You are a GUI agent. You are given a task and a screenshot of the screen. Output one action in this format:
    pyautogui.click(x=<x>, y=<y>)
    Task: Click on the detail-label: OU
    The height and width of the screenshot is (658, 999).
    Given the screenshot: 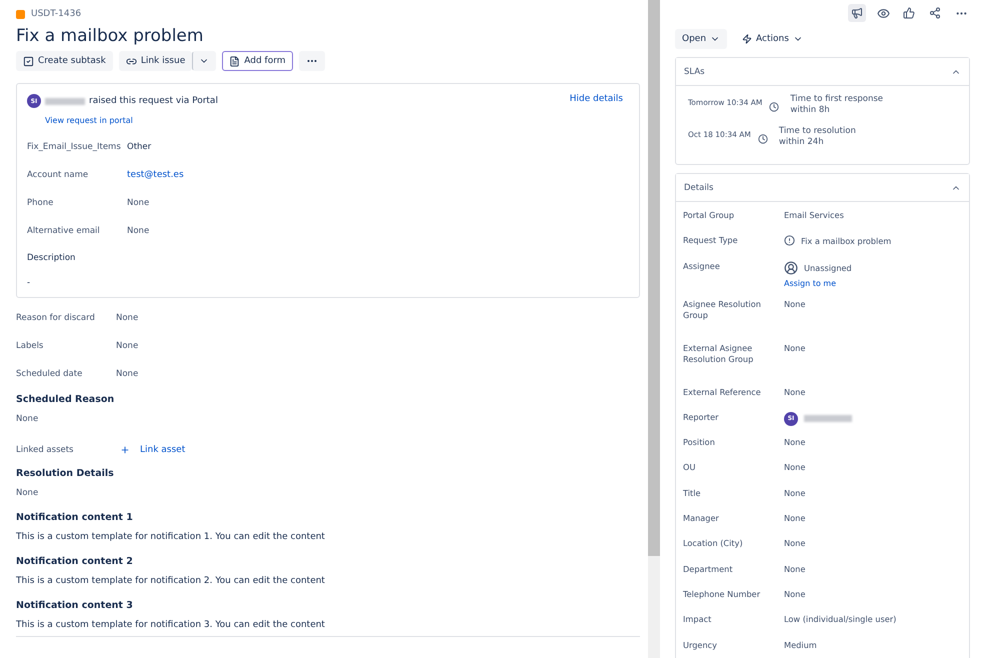 What is the action you would take?
    pyautogui.click(x=689, y=468)
    